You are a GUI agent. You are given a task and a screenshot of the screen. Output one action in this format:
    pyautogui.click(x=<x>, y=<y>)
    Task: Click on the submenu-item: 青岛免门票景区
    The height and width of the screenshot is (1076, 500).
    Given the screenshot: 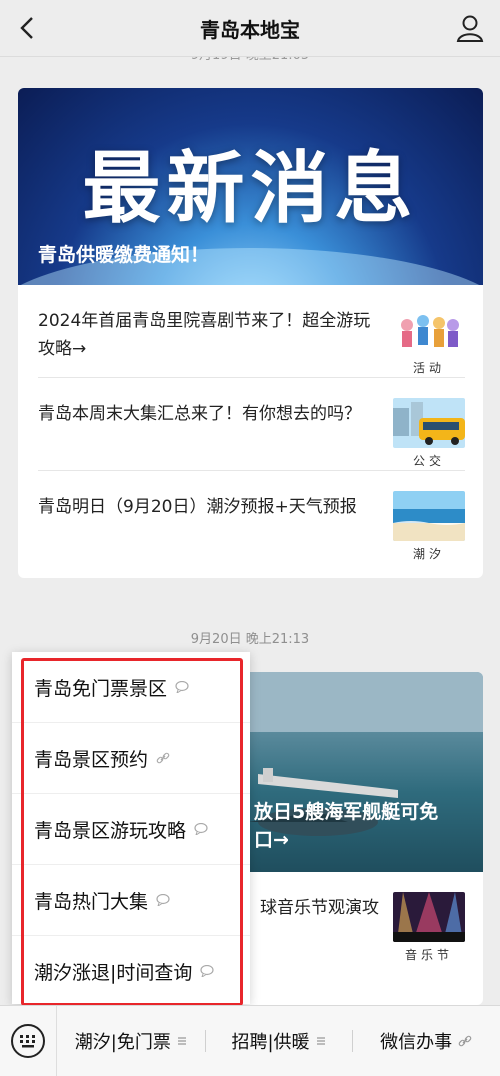 What is the action you would take?
    pyautogui.click(x=131, y=687)
    